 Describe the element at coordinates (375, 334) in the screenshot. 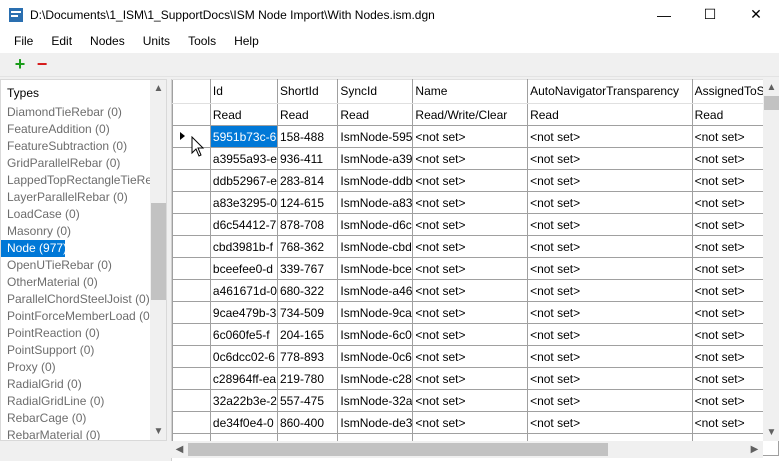

I see `table-cell: IsmNode-6c0` at that location.